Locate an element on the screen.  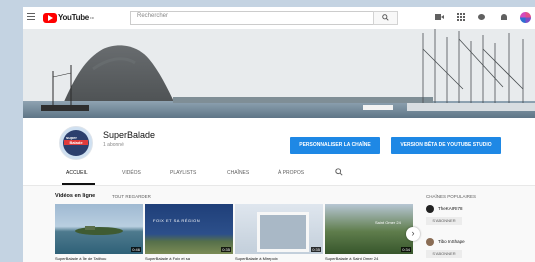
uploads-title: Vidéos en ligne is located at coordinates (75, 196).